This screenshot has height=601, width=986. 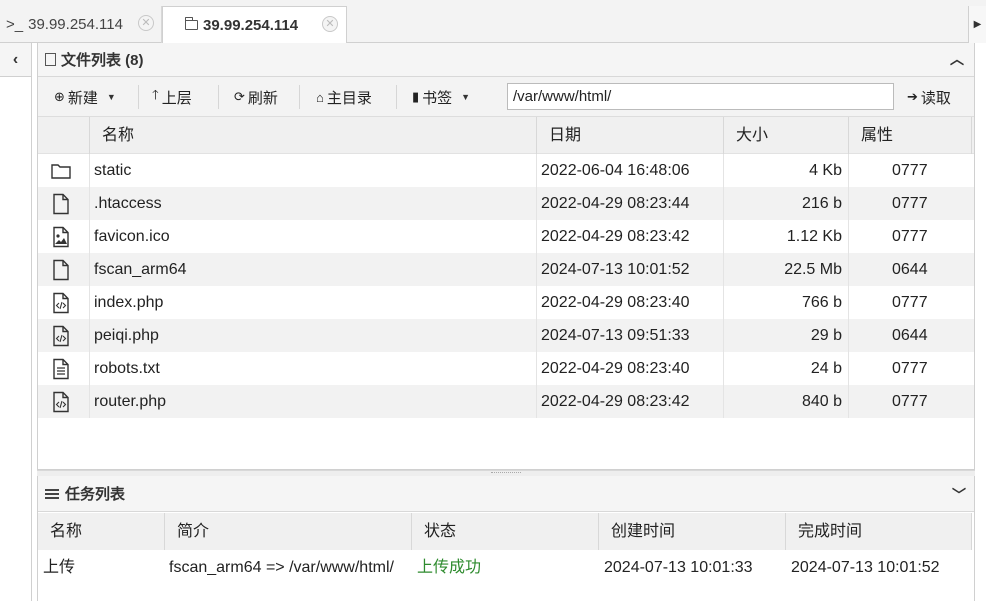 What do you see at coordinates (95, 494) in the screenshot?
I see `task-list-title: 任务列表` at bounding box center [95, 494].